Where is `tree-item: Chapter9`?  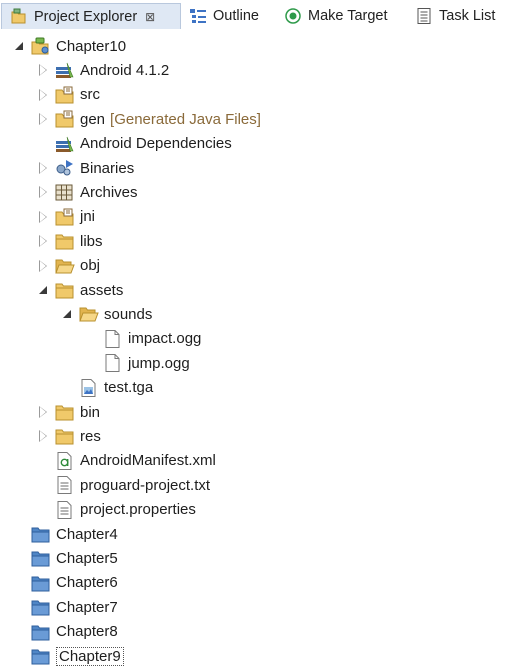
tree-item: Chapter9 is located at coordinates (68, 656).